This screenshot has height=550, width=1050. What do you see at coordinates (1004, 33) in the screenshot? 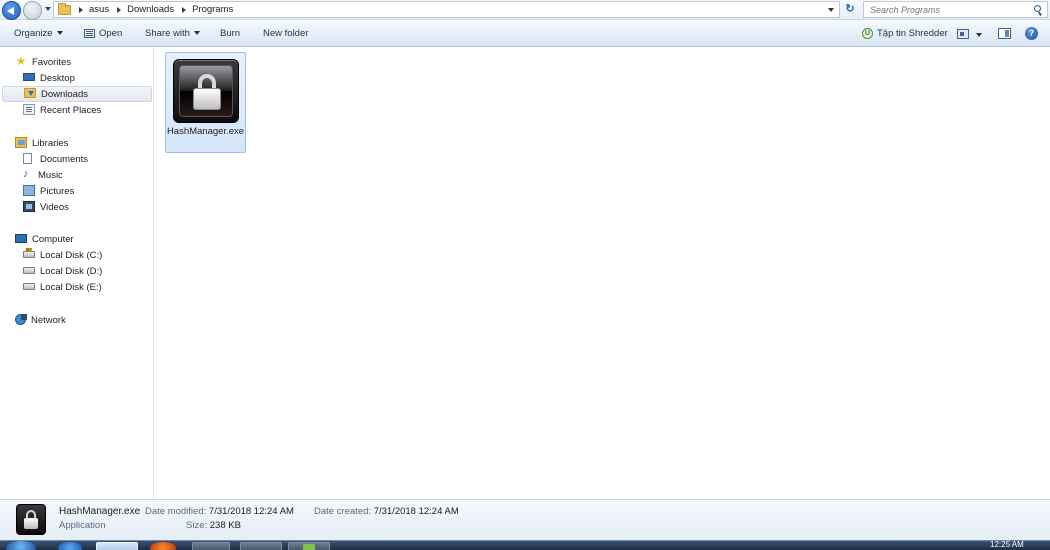
I see `preview-pane-icon` at bounding box center [1004, 33].